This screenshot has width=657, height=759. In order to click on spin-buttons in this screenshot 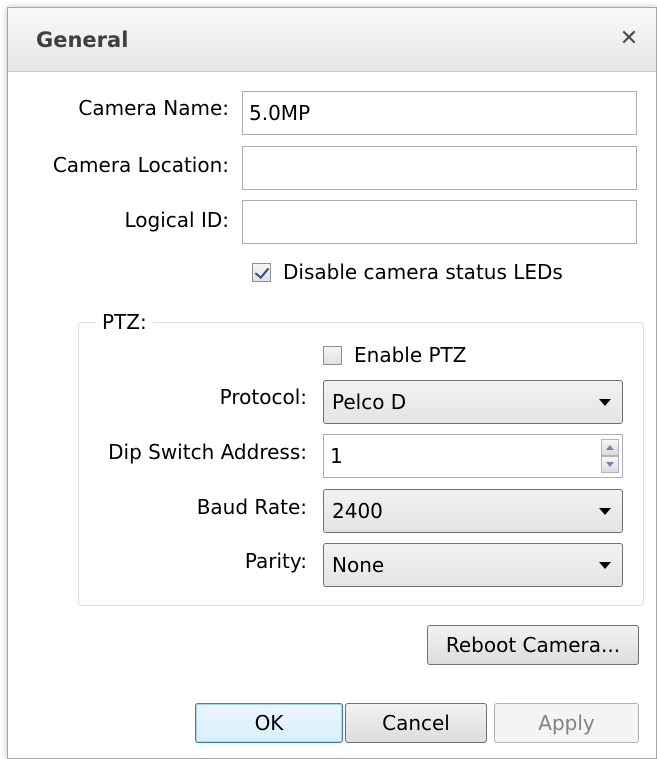, I will do `click(610, 456)`.